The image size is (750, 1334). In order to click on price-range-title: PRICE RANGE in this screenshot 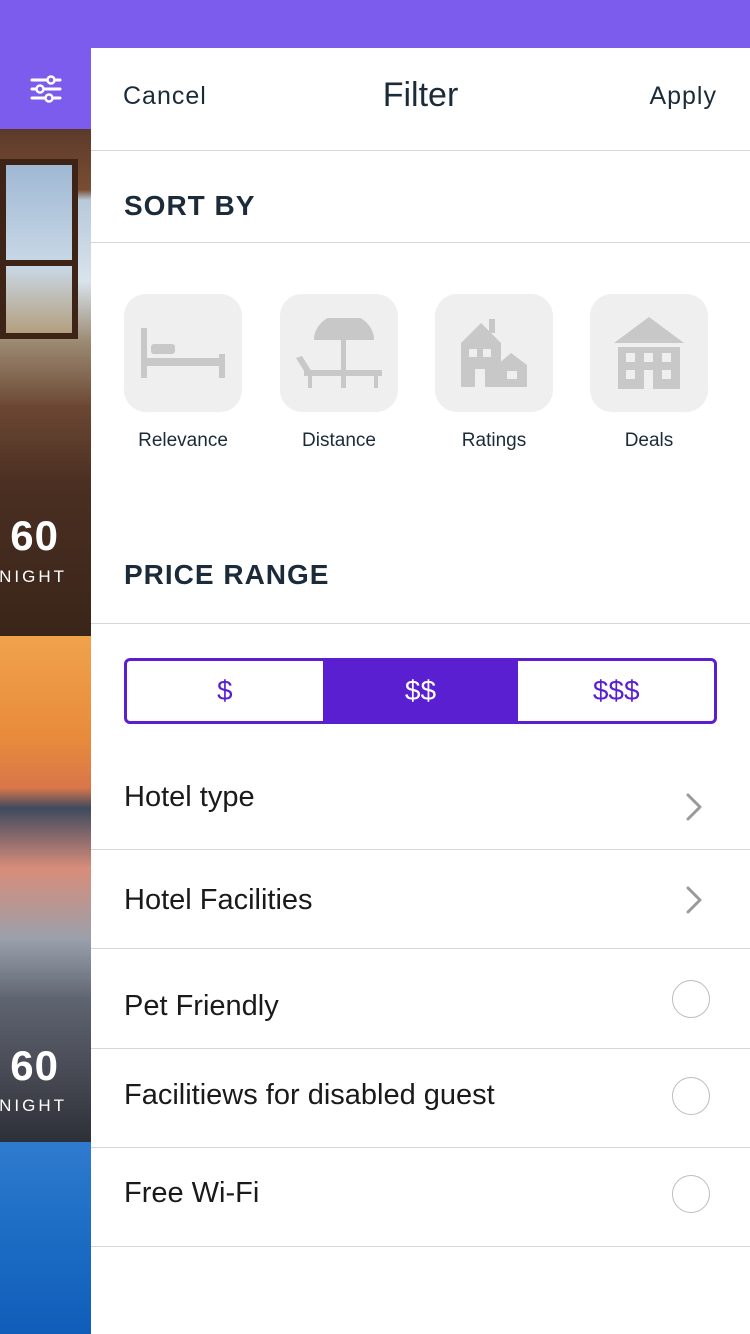, I will do `click(227, 574)`.